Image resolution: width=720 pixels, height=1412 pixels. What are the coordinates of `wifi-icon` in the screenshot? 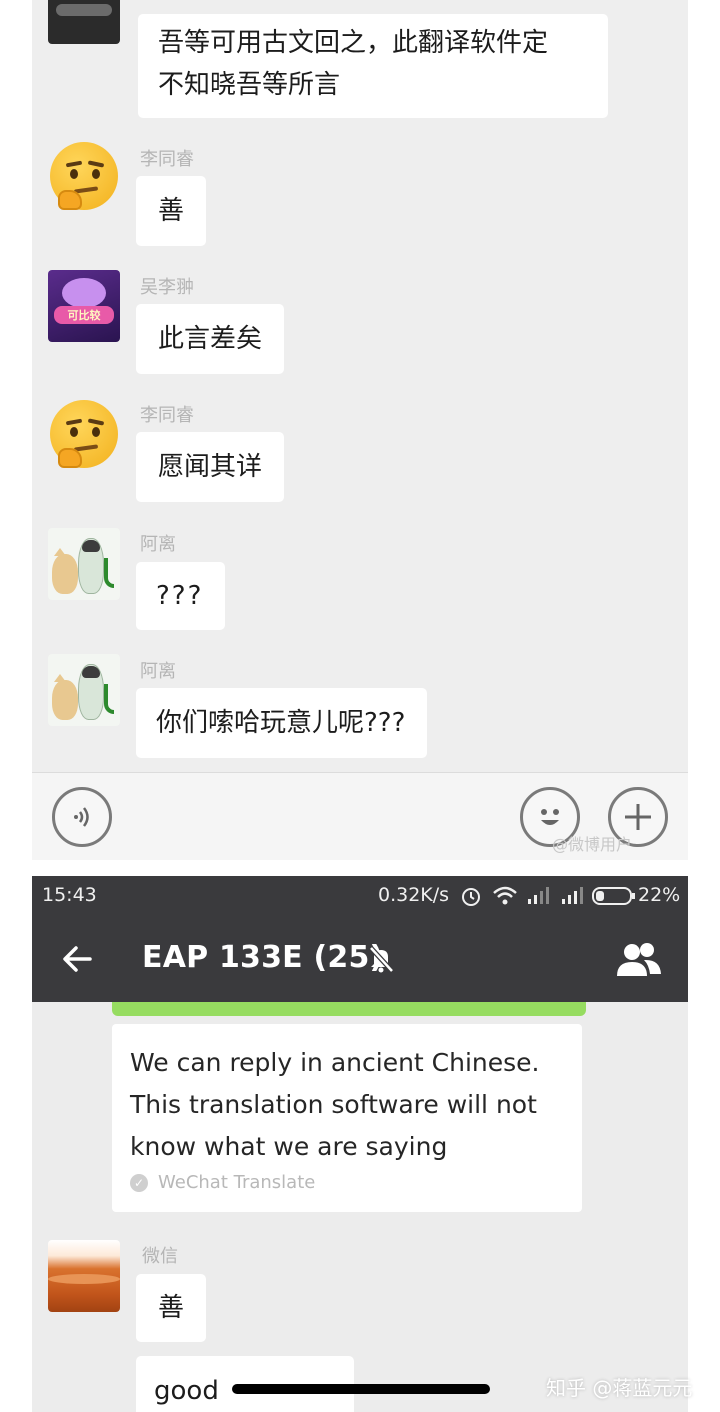 It's located at (505, 895).